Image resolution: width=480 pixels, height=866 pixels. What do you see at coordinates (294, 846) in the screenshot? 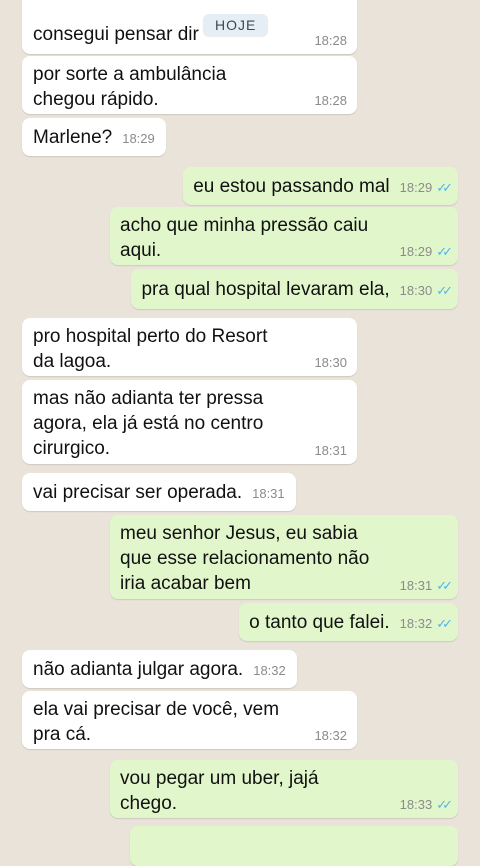
I see `message-bubble-outgoing-partial` at bounding box center [294, 846].